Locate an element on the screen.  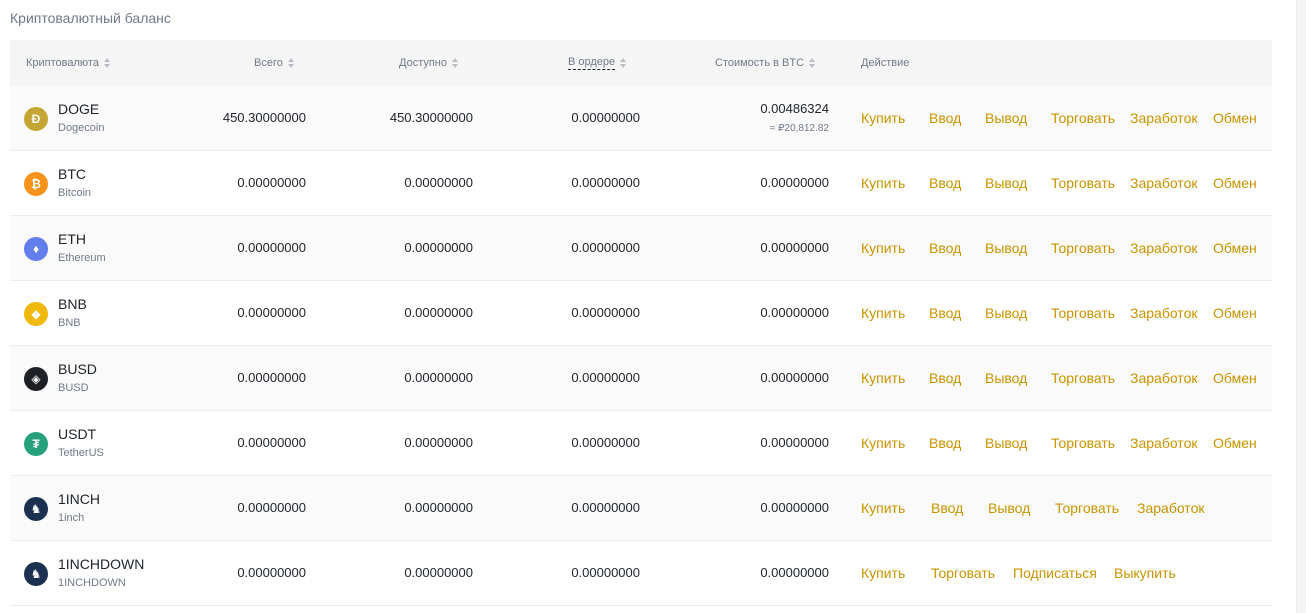
fiat-value: ≈ ₽20,812.82 is located at coordinates (799, 128).